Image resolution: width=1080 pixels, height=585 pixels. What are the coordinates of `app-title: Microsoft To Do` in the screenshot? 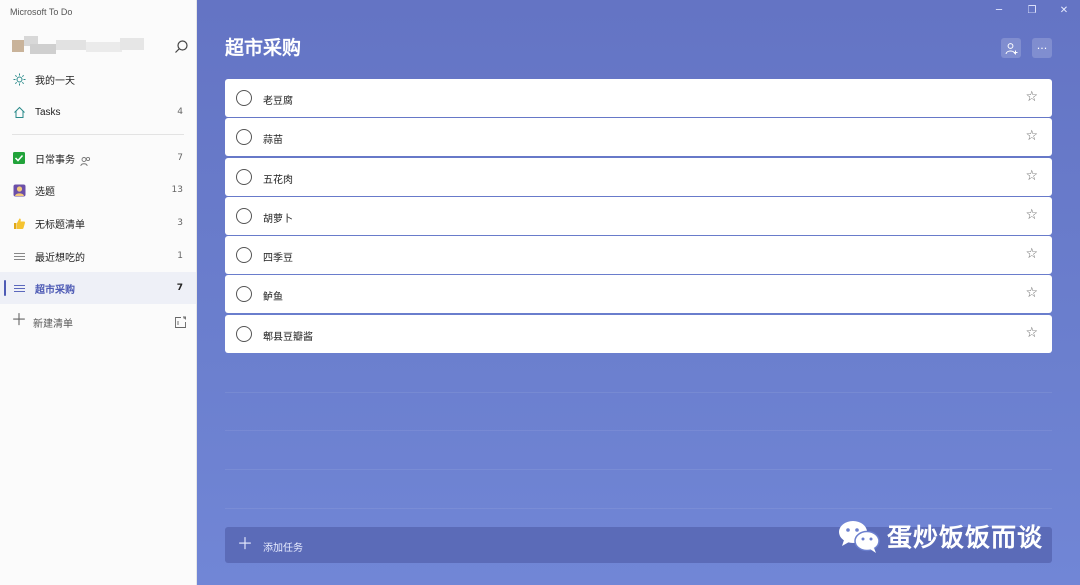 It's located at (41, 12).